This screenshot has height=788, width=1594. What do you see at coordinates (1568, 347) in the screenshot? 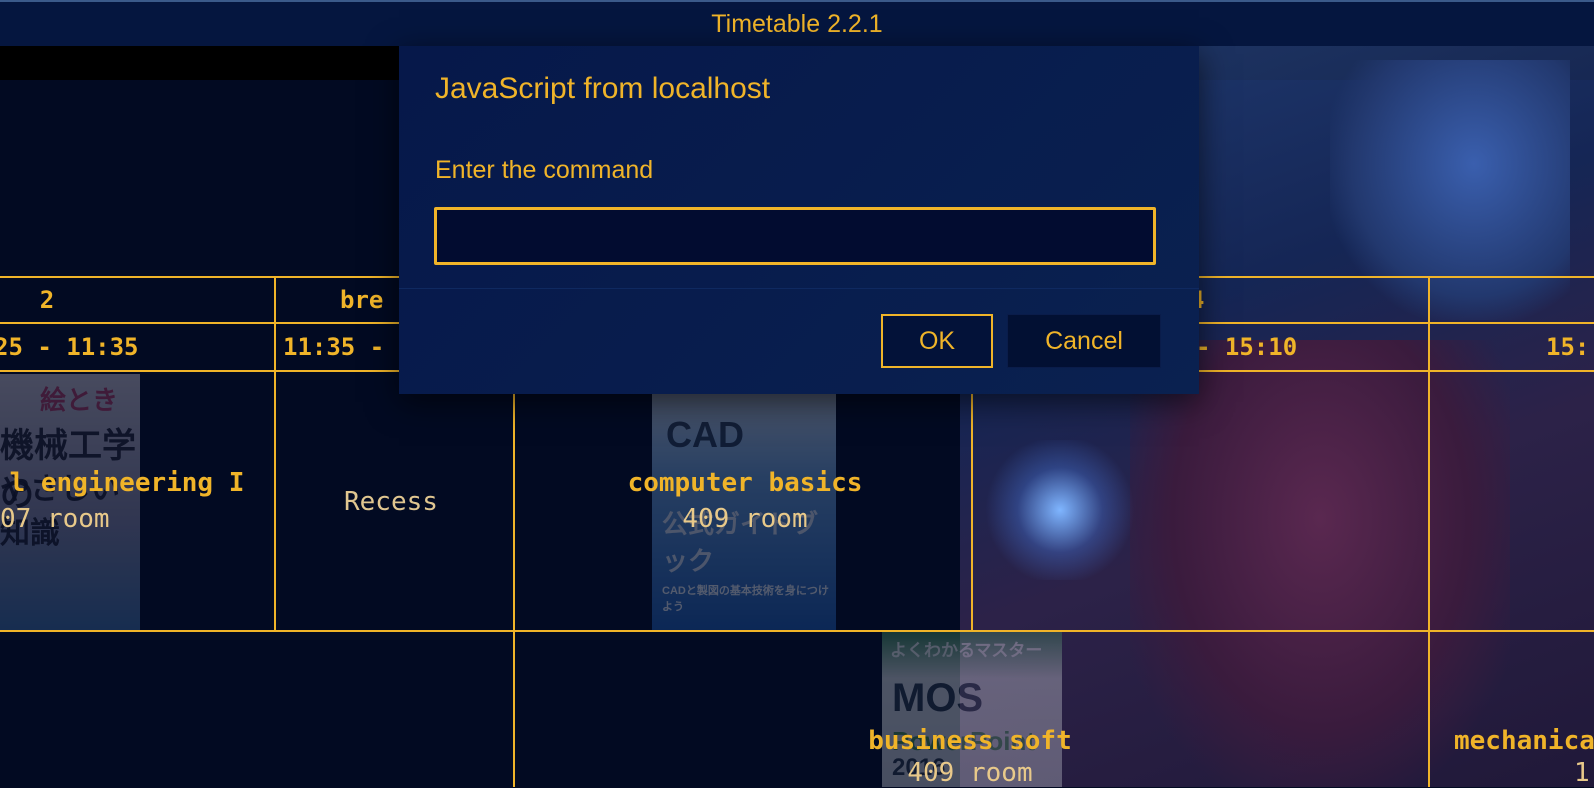
I see `period-time: 15:` at bounding box center [1568, 347].